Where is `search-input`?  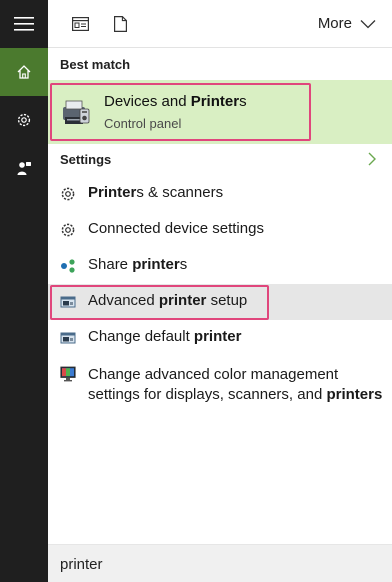
search-input is located at coordinates (220, 564).